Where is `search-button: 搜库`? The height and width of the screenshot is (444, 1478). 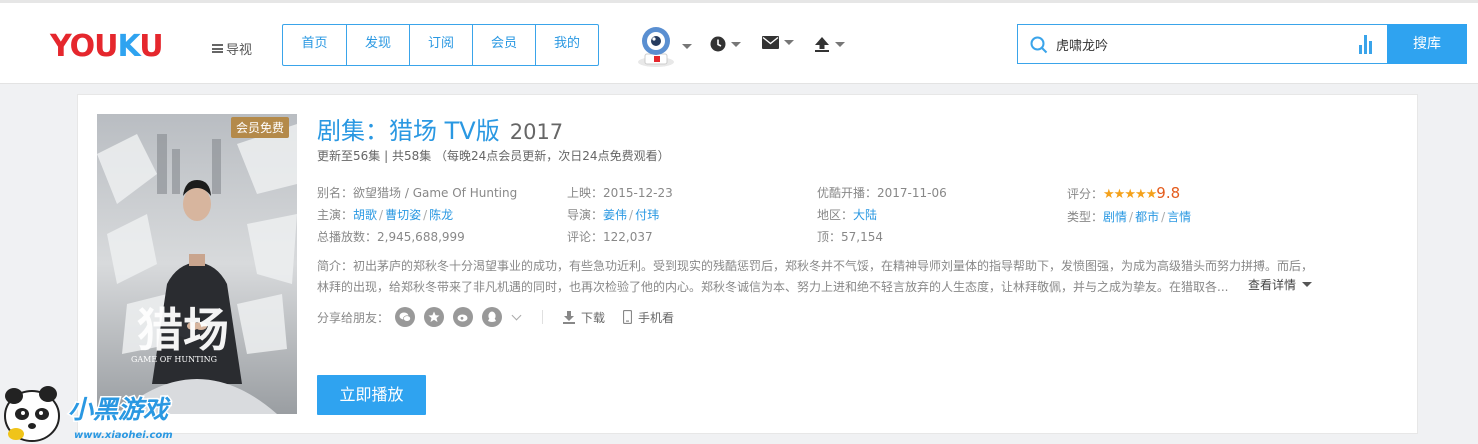
search-button: 搜库 is located at coordinates (1427, 44).